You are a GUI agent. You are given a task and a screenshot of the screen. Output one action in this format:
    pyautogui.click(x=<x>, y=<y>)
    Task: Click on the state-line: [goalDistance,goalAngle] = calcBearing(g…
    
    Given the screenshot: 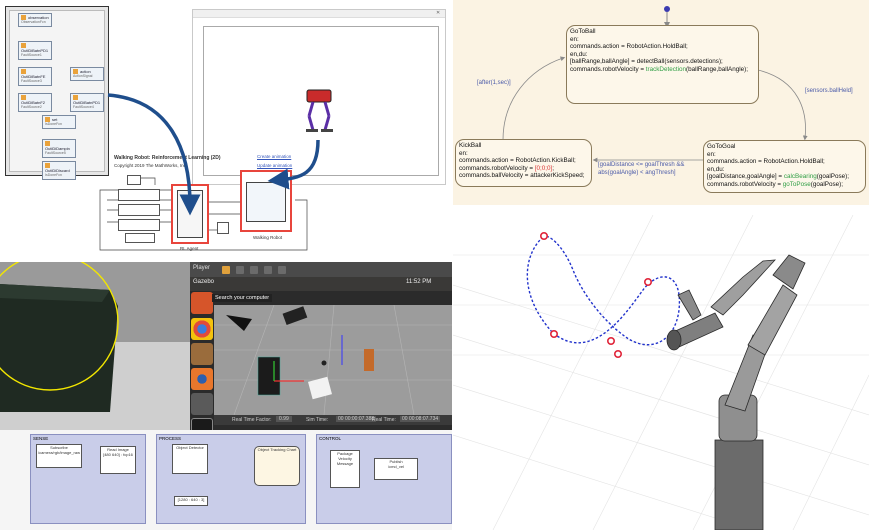 What is the action you would take?
    pyautogui.click(x=784, y=177)
    